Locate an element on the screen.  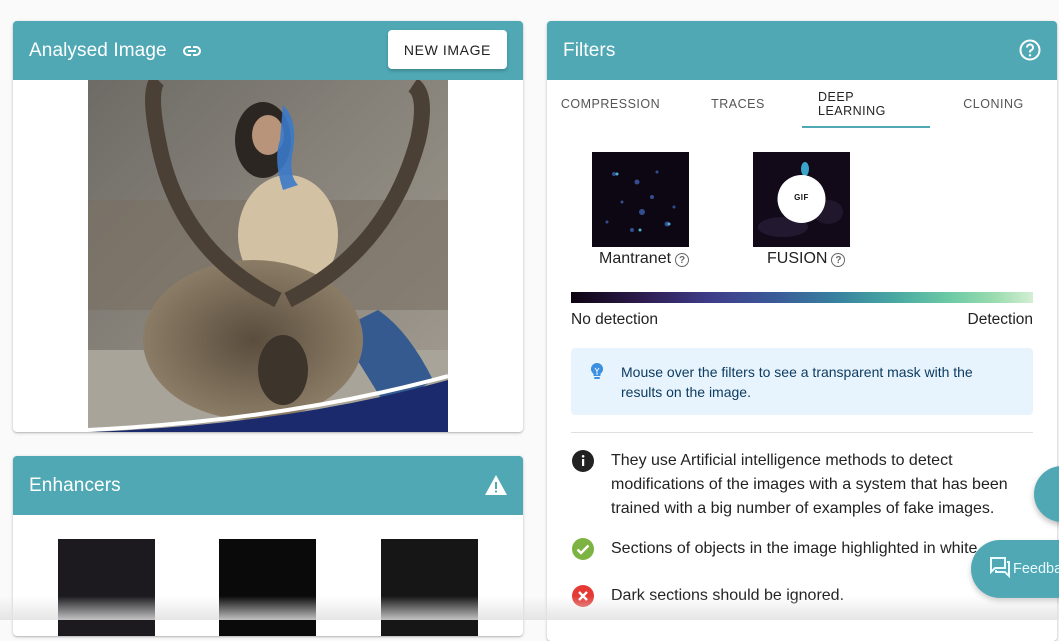
tab-cloning: CLONING is located at coordinates (993, 104).